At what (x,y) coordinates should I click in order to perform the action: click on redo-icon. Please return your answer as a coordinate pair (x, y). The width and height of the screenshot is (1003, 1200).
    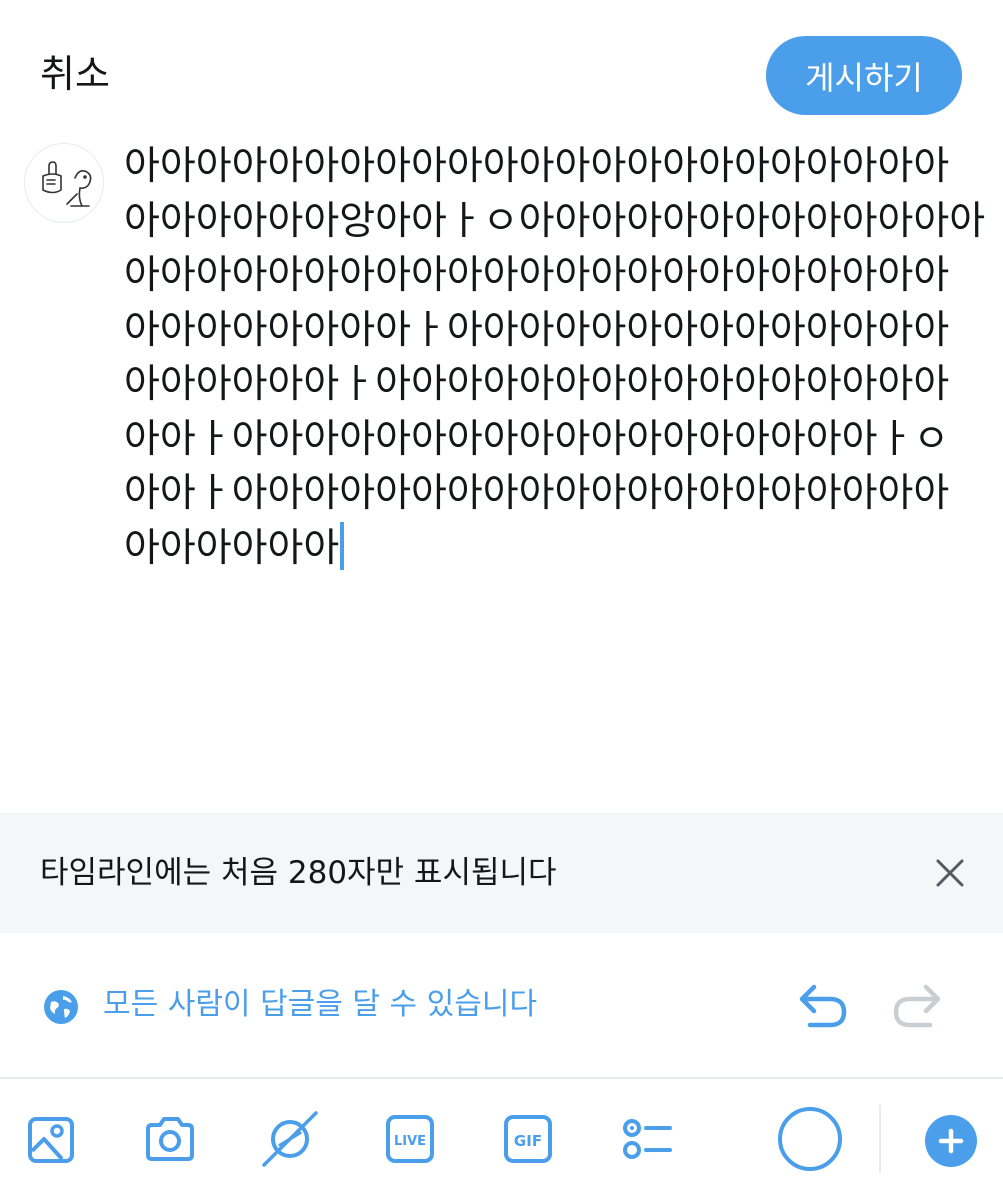
    Looking at the image, I should click on (920, 1005).